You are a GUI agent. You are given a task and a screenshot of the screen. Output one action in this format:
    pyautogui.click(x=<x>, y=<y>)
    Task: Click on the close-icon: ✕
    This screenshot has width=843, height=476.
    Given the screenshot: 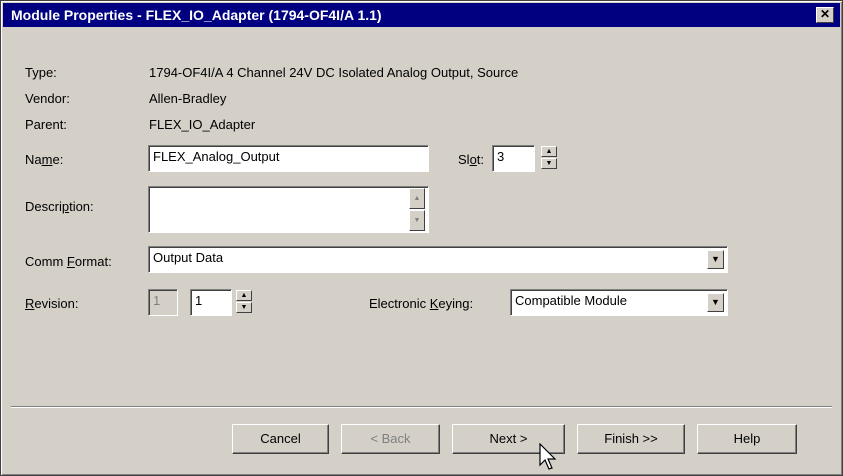 What is the action you would take?
    pyautogui.click(x=825, y=15)
    